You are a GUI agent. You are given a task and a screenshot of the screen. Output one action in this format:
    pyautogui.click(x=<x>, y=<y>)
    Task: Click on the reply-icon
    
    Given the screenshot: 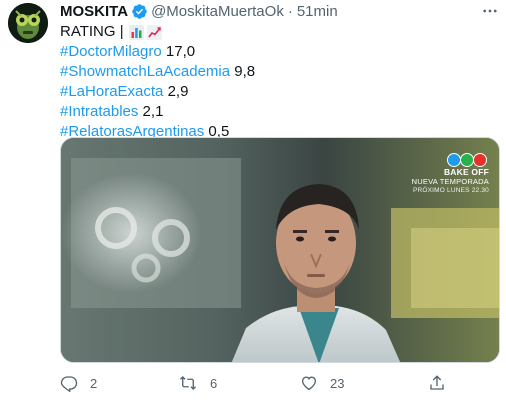 What is the action you would take?
    pyautogui.click(x=69, y=384)
    